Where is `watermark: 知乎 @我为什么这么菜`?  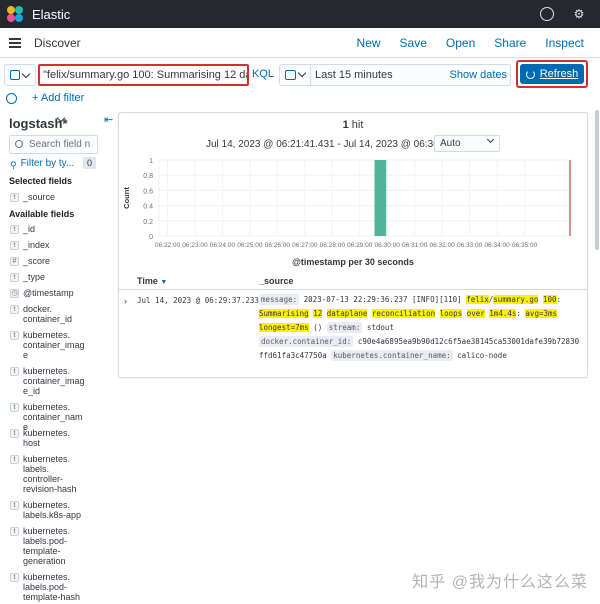
watermark: 知乎 @我为什么这么菜 is located at coordinates (500, 582).